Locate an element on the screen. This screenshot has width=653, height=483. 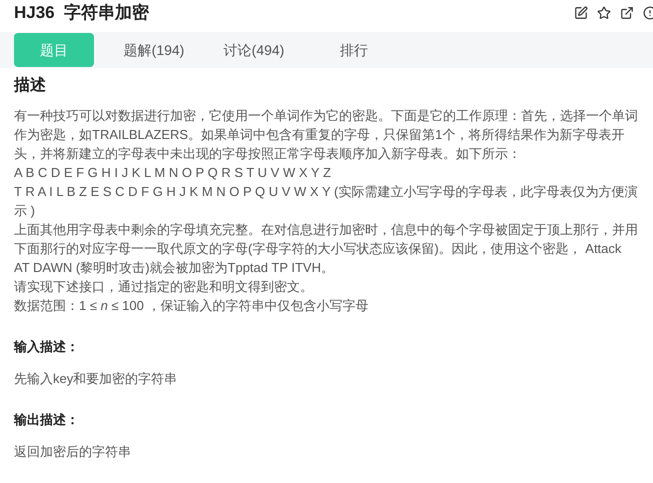
description-text: 有一种技巧可以对数据进行加密，它使用一个单词作为它的密匙。下面是它的工作原理：首先，选择一个单词作为密匙，如TRAILBLAZERS。如果单词中包含有重复的字母，只保留第1个，将所得结果作为新字母表开头，并将新建立的字母表中未出现的字母按照正常字母表顺序加入新字母表。如下所示： is located at coordinates (326, 135).